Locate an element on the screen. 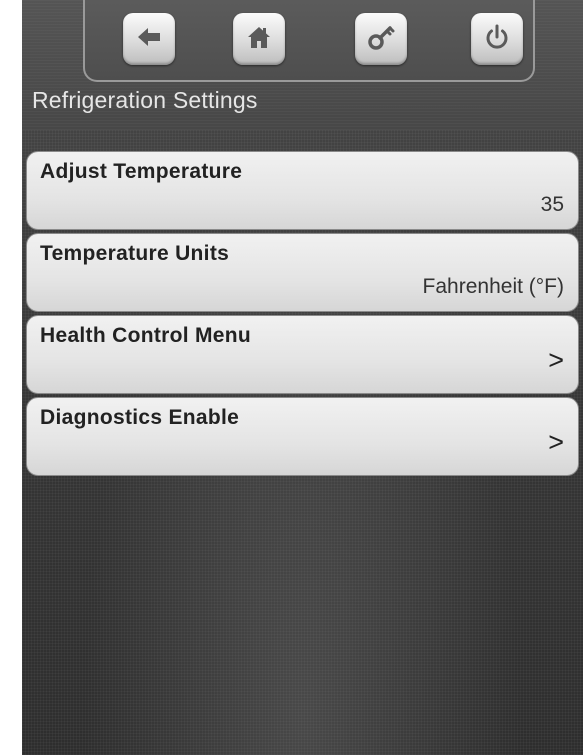 Image resolution: width=583 pixels, height=755 pixels. menu-item-health-control: Health Control Menu > is located at coordinates (302, 354).